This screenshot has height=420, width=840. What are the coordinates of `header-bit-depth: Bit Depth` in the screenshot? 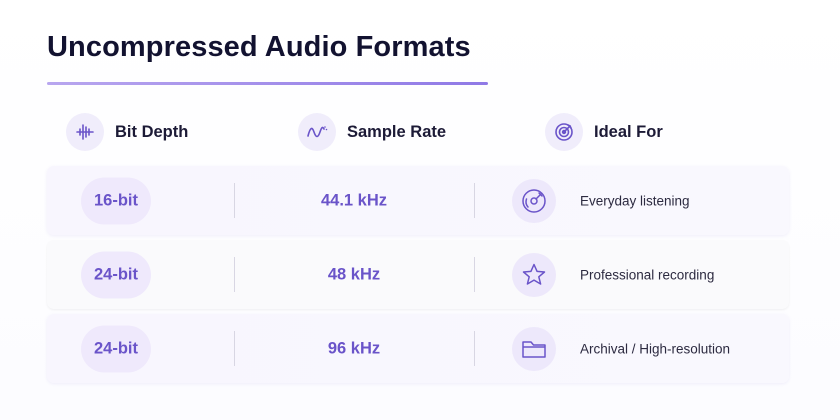 It's located at (127, 132).